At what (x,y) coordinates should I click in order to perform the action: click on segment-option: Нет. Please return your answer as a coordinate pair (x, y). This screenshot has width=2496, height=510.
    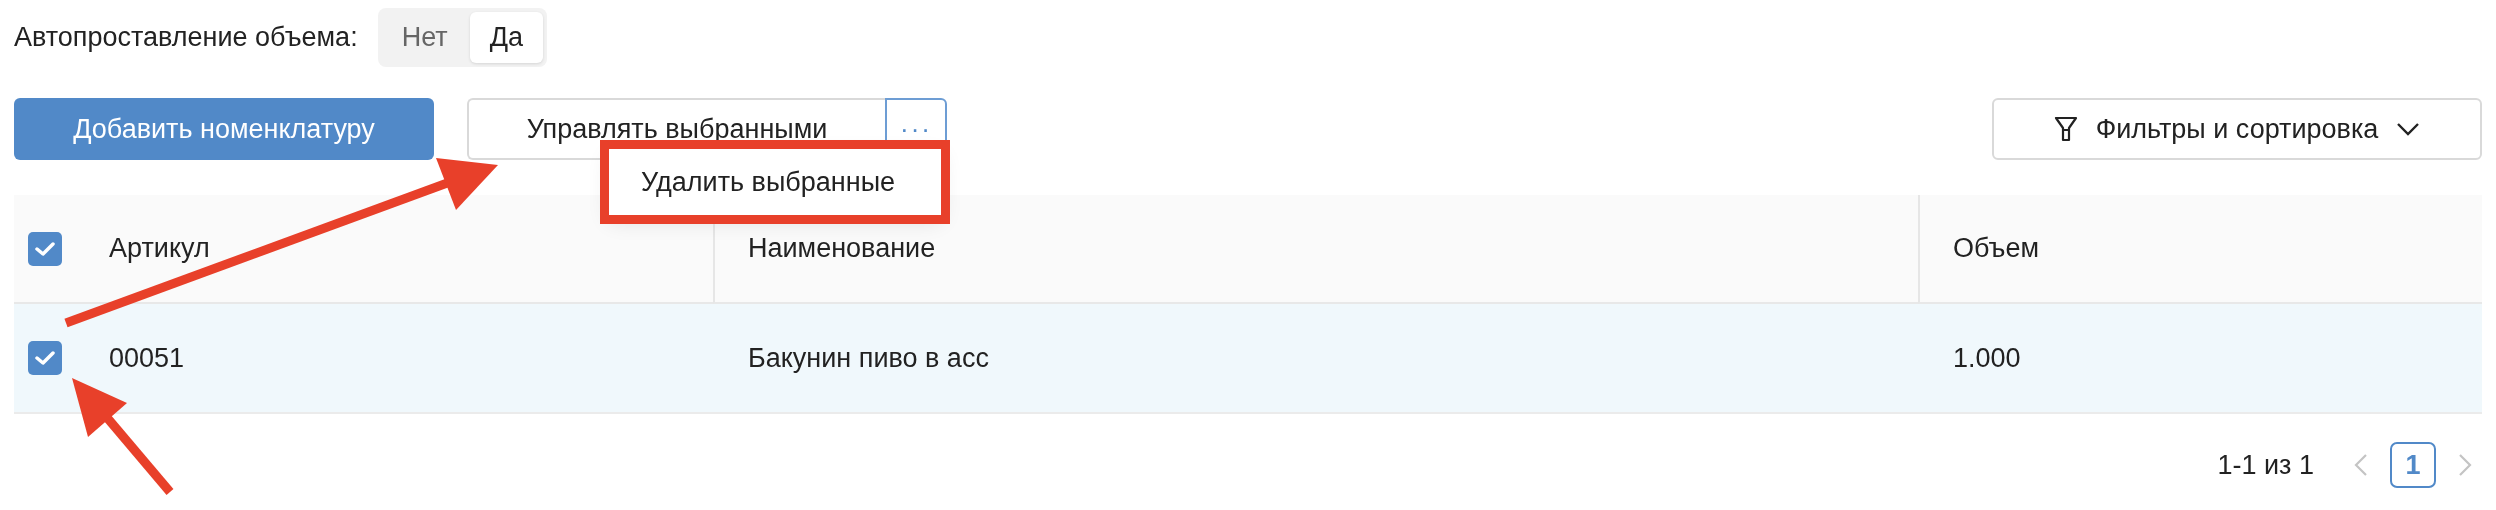
    Looking at the image, I should click on (424, 37).